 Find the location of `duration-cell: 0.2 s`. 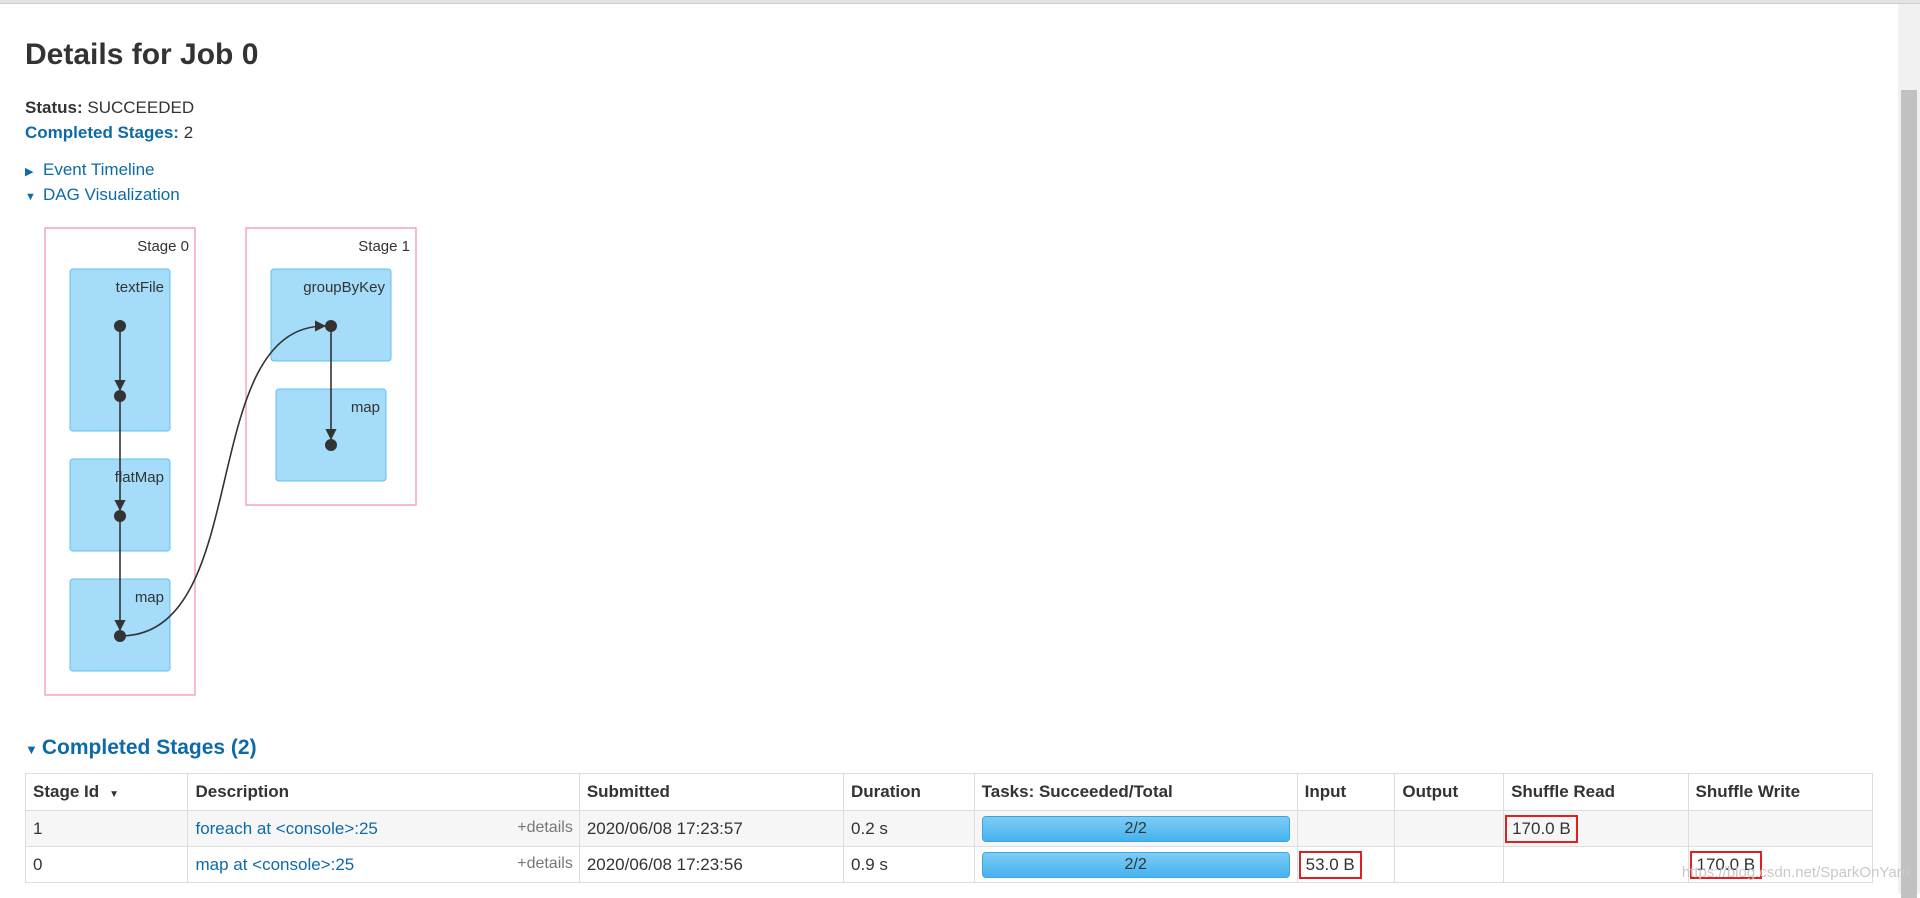

duration-cell: 0.2 s is located at coordinates (909, 828).